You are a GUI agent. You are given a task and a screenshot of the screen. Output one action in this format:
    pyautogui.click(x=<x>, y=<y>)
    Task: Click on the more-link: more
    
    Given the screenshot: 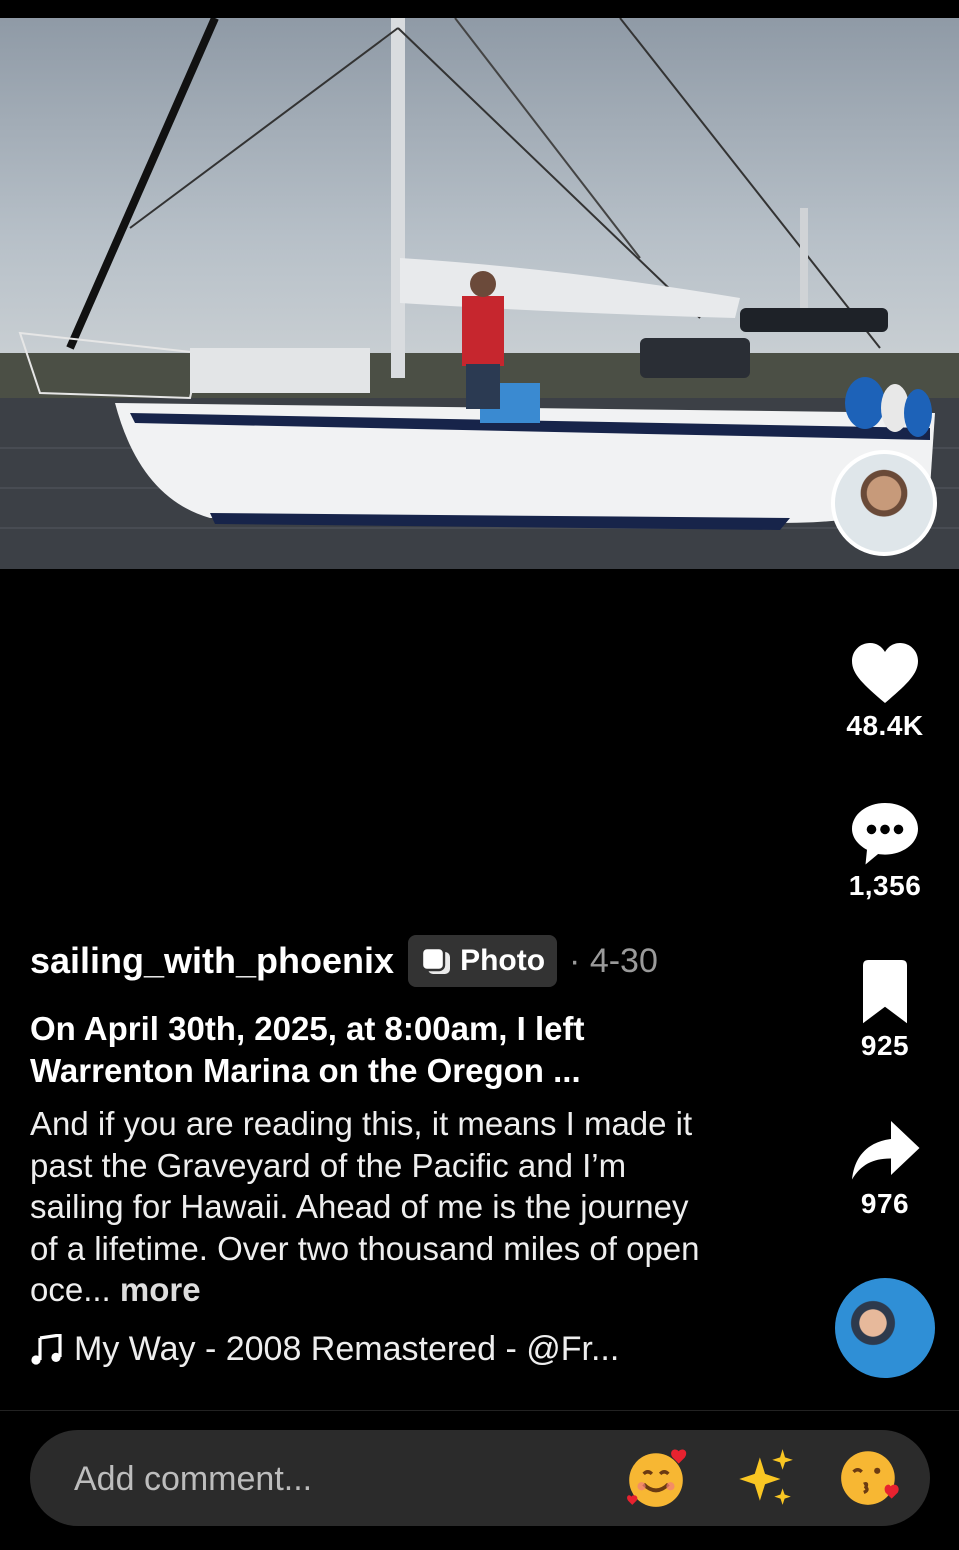 What is the action you would take?
    pyautogui.click(x=160, y=1289)
    